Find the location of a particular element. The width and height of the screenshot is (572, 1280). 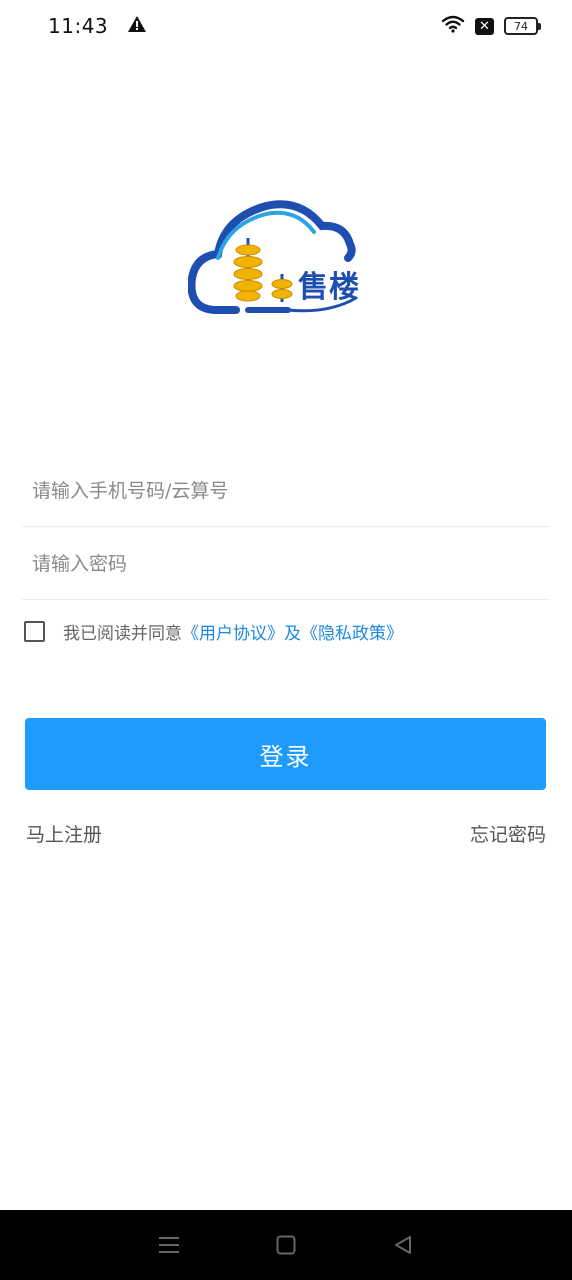

warning-icon is located at coordinates (137, 26).